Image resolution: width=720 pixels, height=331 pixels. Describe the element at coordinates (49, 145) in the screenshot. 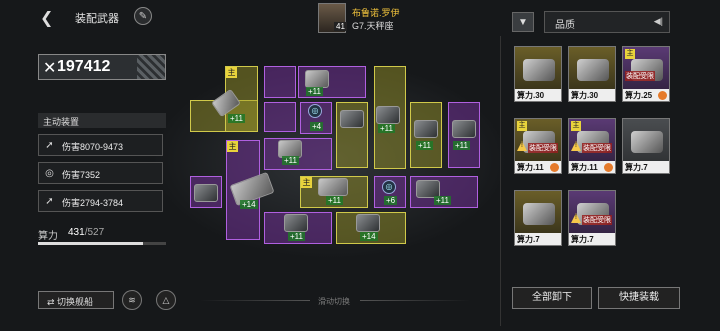

I see `missile-icon: ➚` at that location.